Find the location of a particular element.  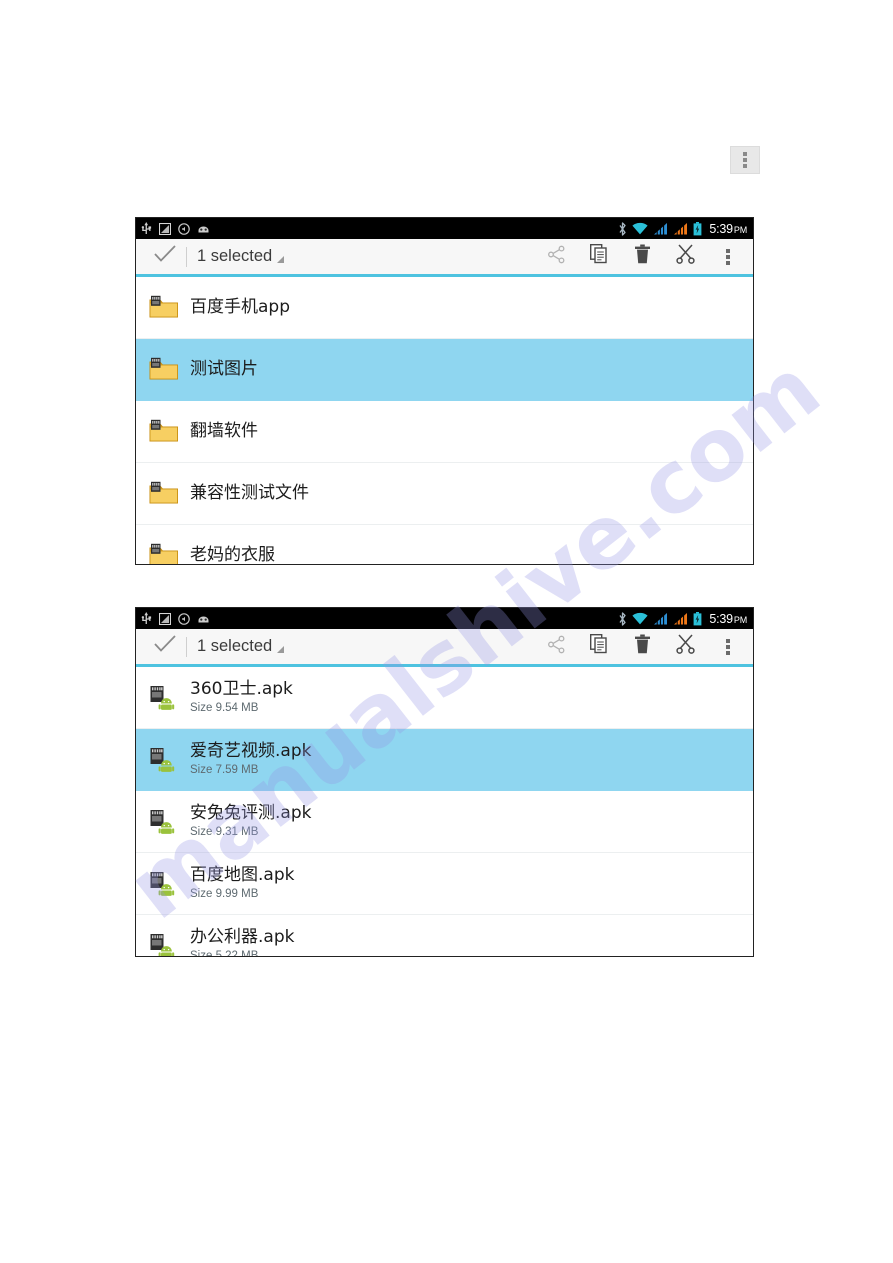

list-item: 兼容性测试文件 is located at coordinates (444, 494).